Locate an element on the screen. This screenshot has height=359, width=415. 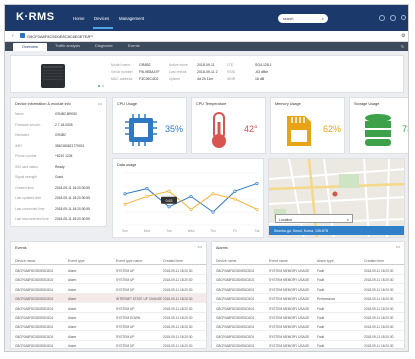
breadcrumb: ‹ G8CF0A8F8C5D0E8C8C6E0E7EA ••• ⚙ is located at coordinates (206, 36).